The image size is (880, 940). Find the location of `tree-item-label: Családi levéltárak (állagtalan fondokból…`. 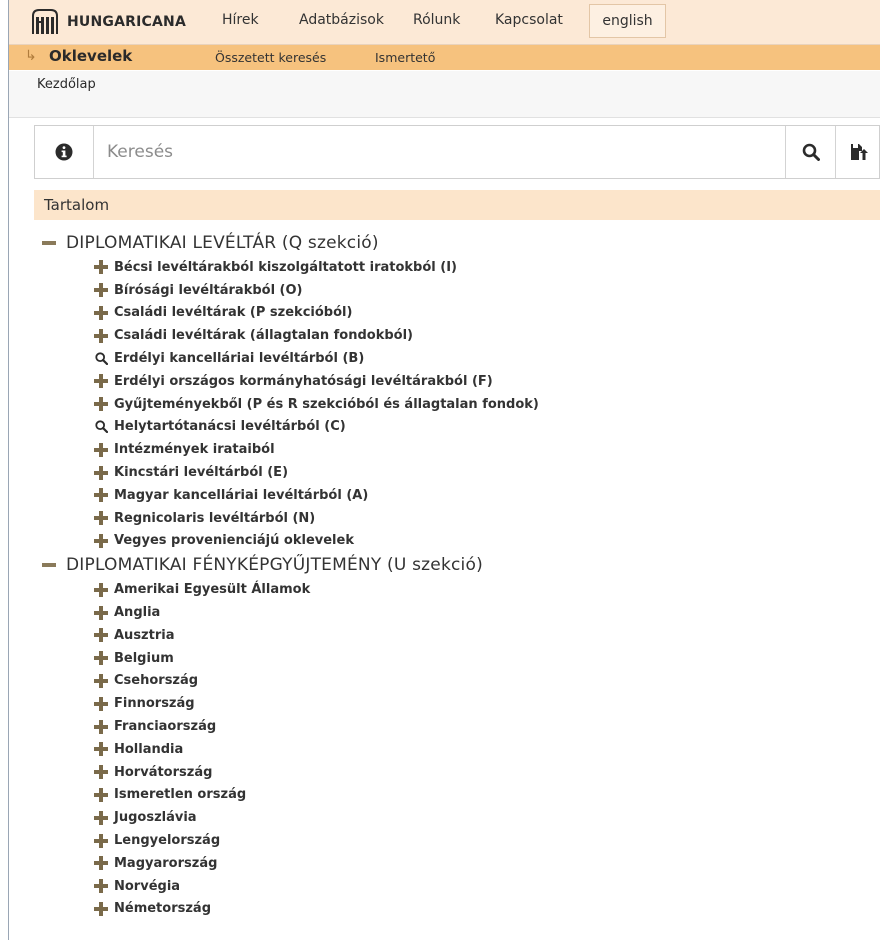

tree-item-label: Családi levéltárak (állagtalan fondokból… is located at coordinates (263, 335).